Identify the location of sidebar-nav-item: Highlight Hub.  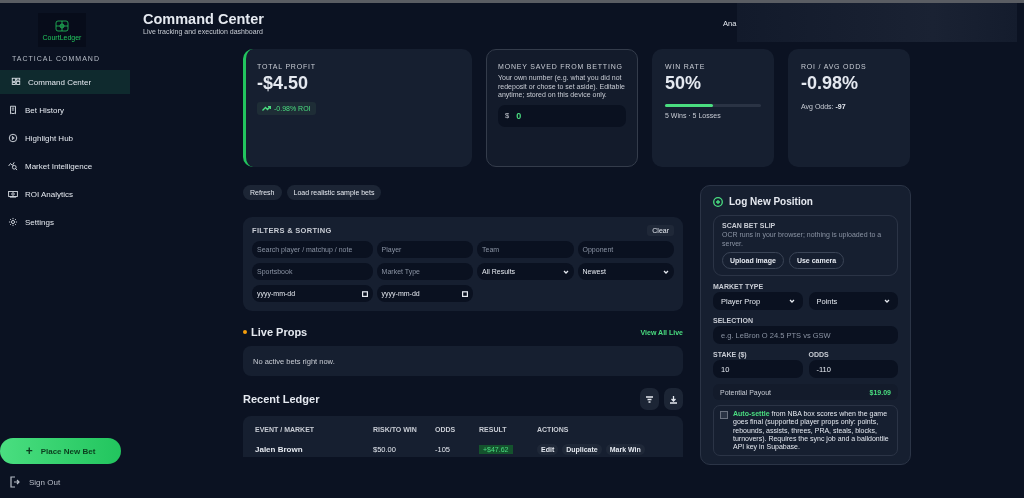
(65, 138).